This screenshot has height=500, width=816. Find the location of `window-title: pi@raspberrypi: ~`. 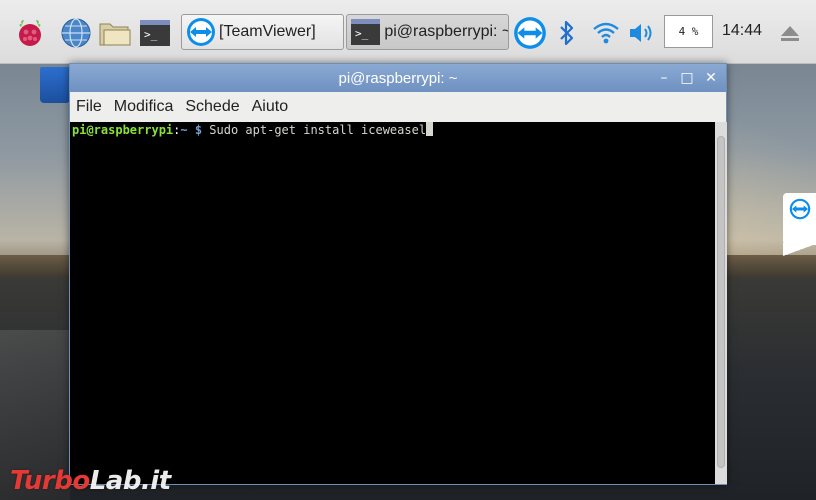

window-title: pi@raspberrypi: ~ is located at coordinates (398, 78).